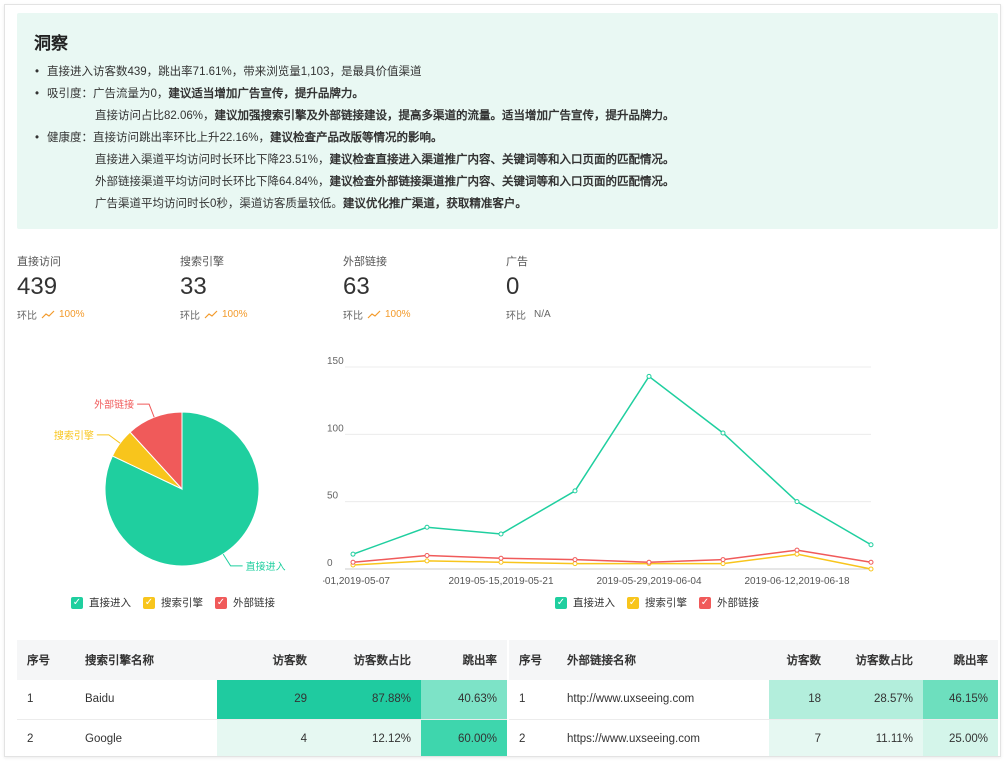 Image resolution: width=1005 pixels, height=761 pixels. Describe the element at coordinates (800, 700) in the screenshot. I see `cell-visitors: 18` at that location.